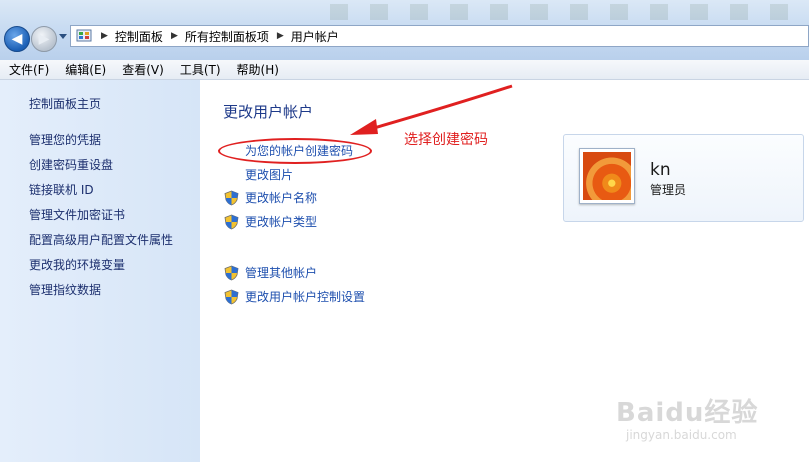 Image resolution: width=809 pixels, height=462 pixels. Describe the element at coordinates (142, 69) in the screenshot. I see `menu-view: 查看(V)` at that location.